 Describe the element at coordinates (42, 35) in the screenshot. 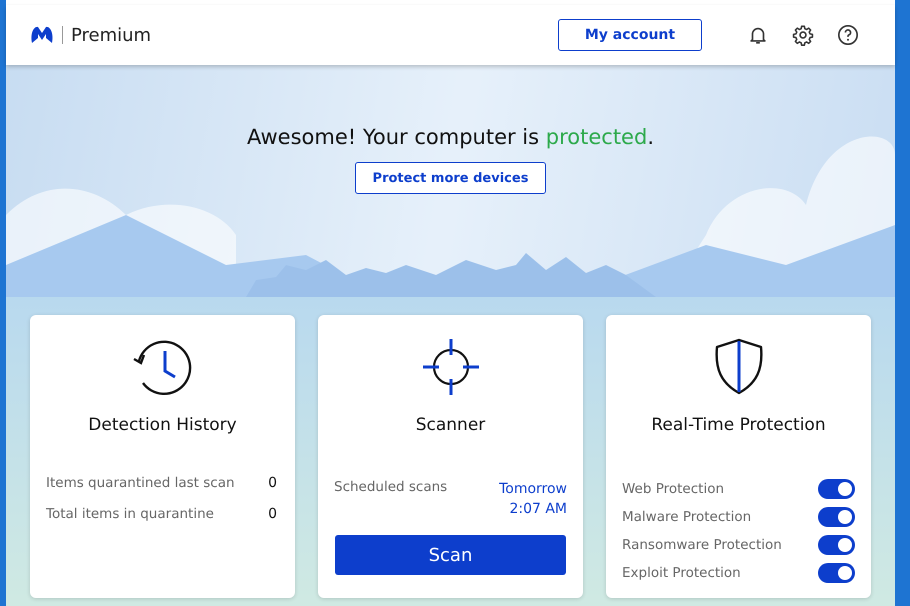

I see `logo-icon` at that location.